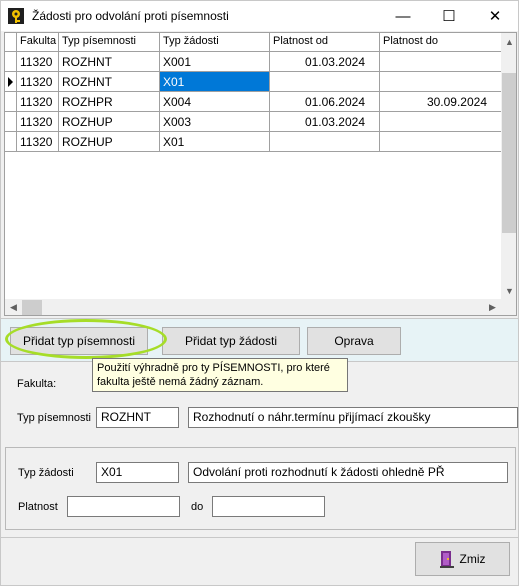 The image size is (519, 586). What do you see at coordinates (180, 382) in the screenshot?
I see `tooltip-line-2: fakulta ještě nemá žádný záznam.` at bounding box center [180, 382].